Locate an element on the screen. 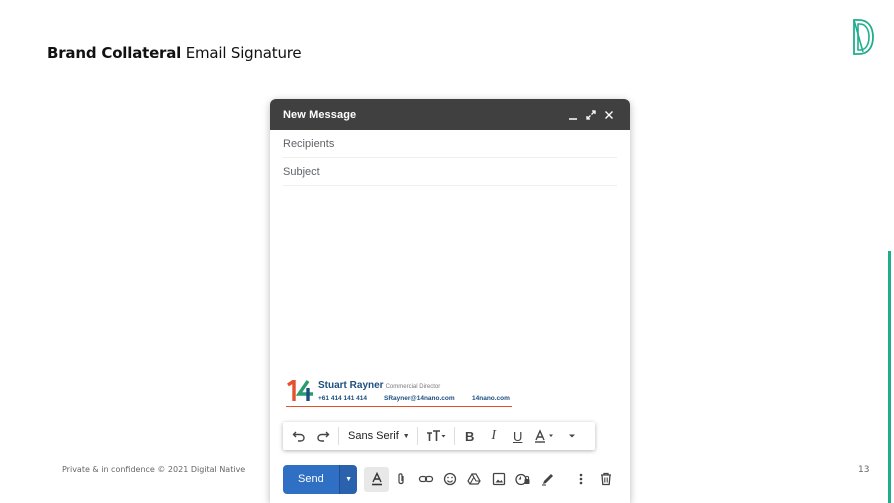  close-icon is located at coordinates (609, 115).